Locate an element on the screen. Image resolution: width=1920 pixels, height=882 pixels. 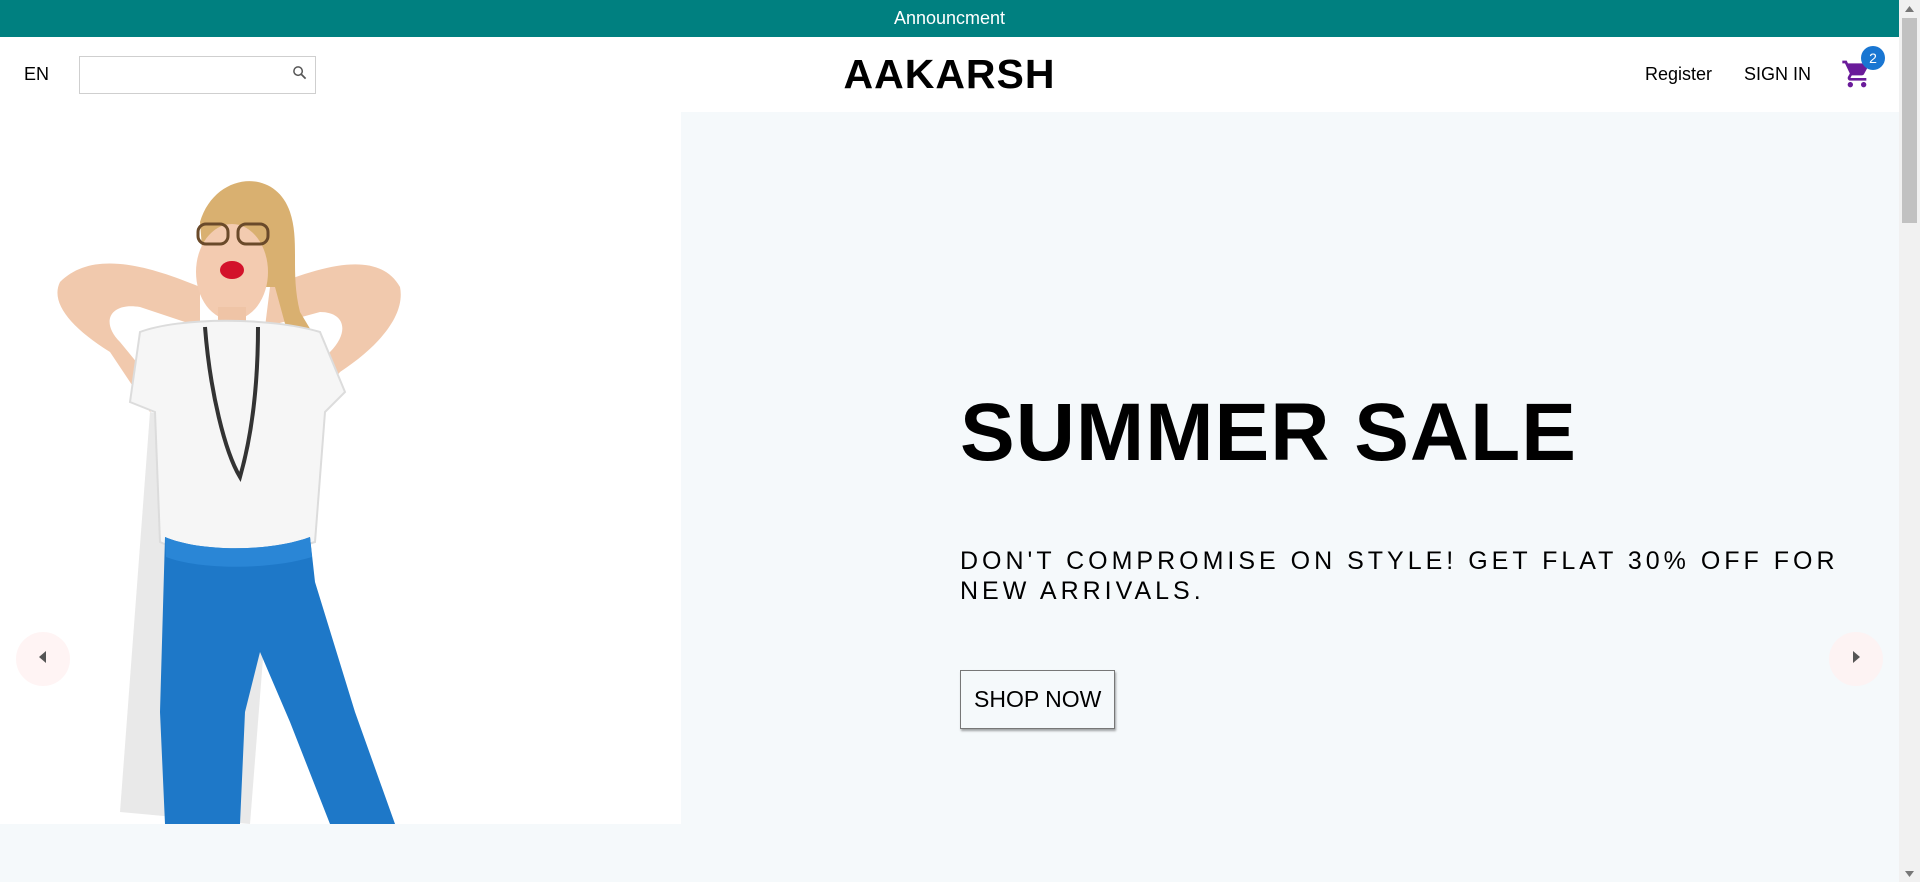
chevron-right-icon is located at coordinates (1856, 659).